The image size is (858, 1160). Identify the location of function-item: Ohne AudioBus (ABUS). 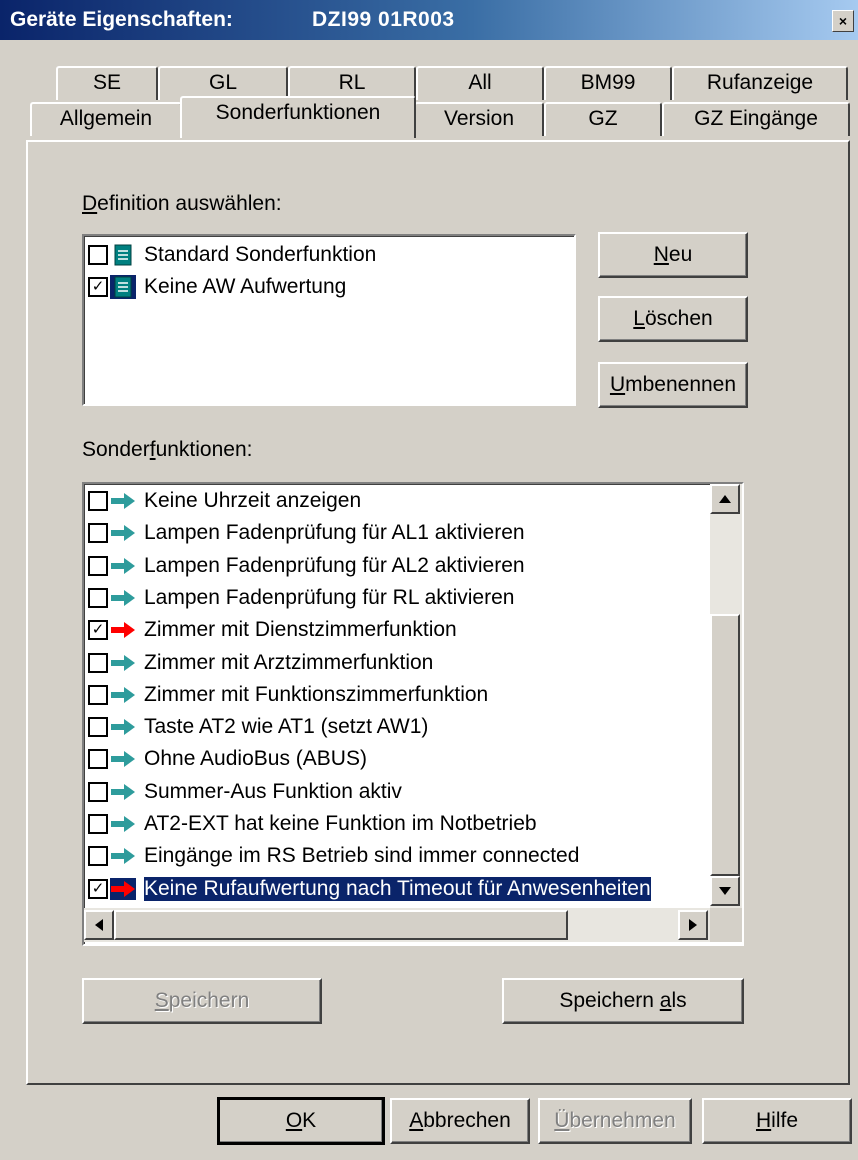
(227, 759).